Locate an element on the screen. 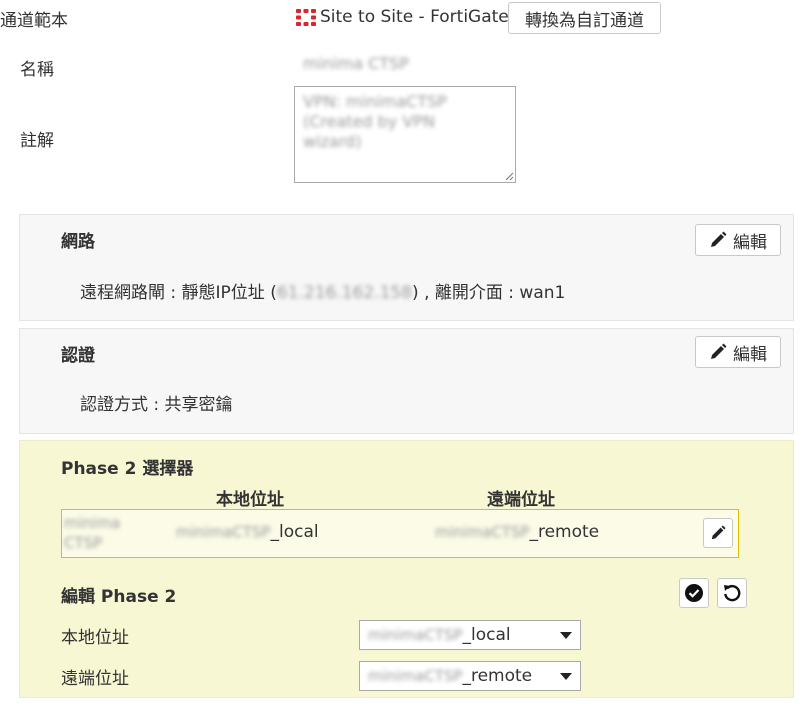  phase2-selectors-title: Phase 2 選擇器 is located at coordinates (127, 469).